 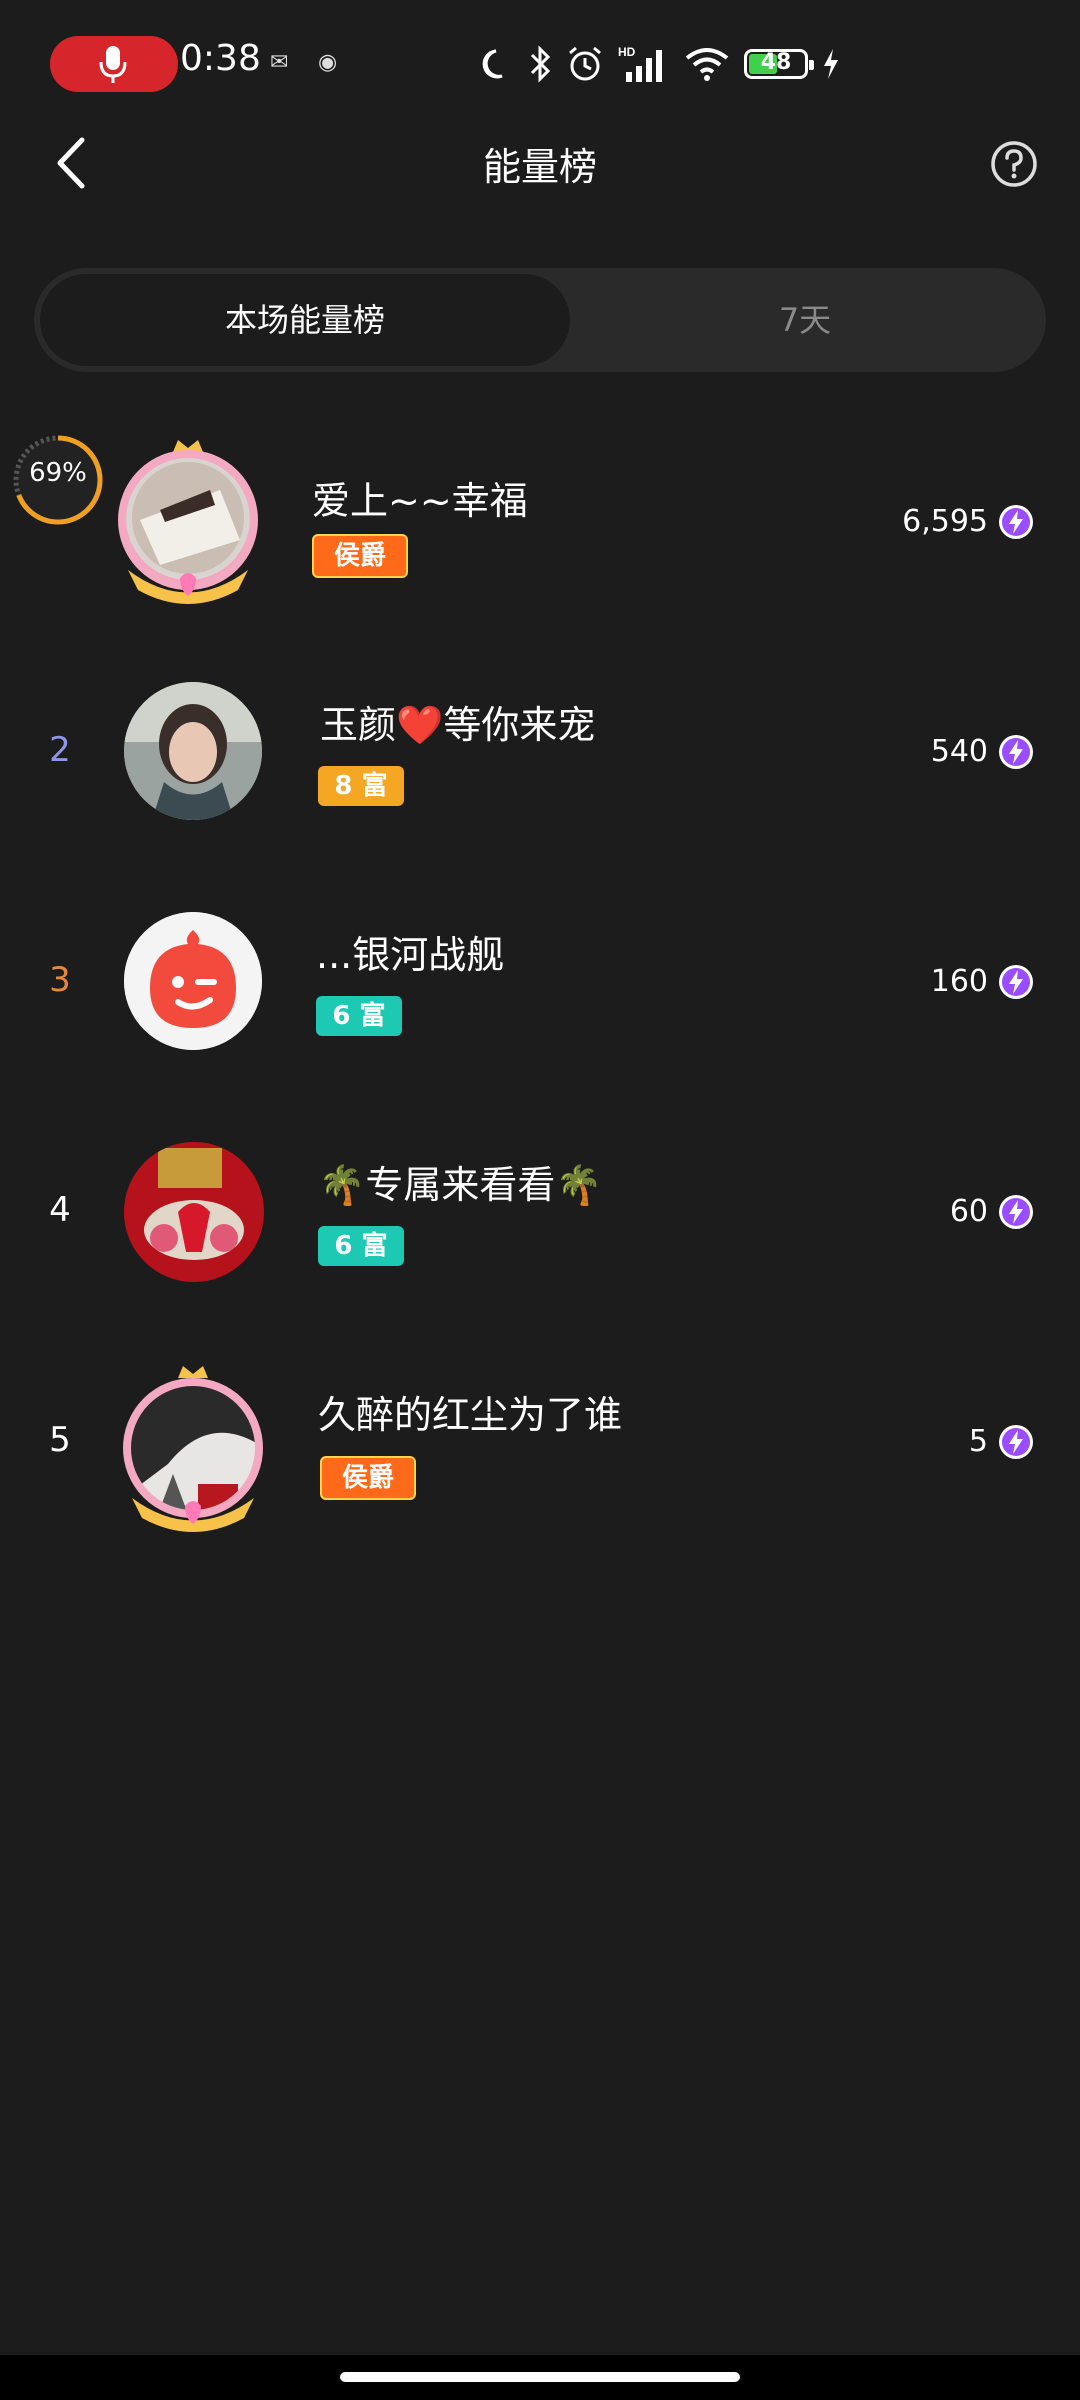 What do you see at coordinates (540, 985) in the screenshot?
I see `list-item: 3 ...银河战舰 6 富 160` at bounding box center [540, 985].